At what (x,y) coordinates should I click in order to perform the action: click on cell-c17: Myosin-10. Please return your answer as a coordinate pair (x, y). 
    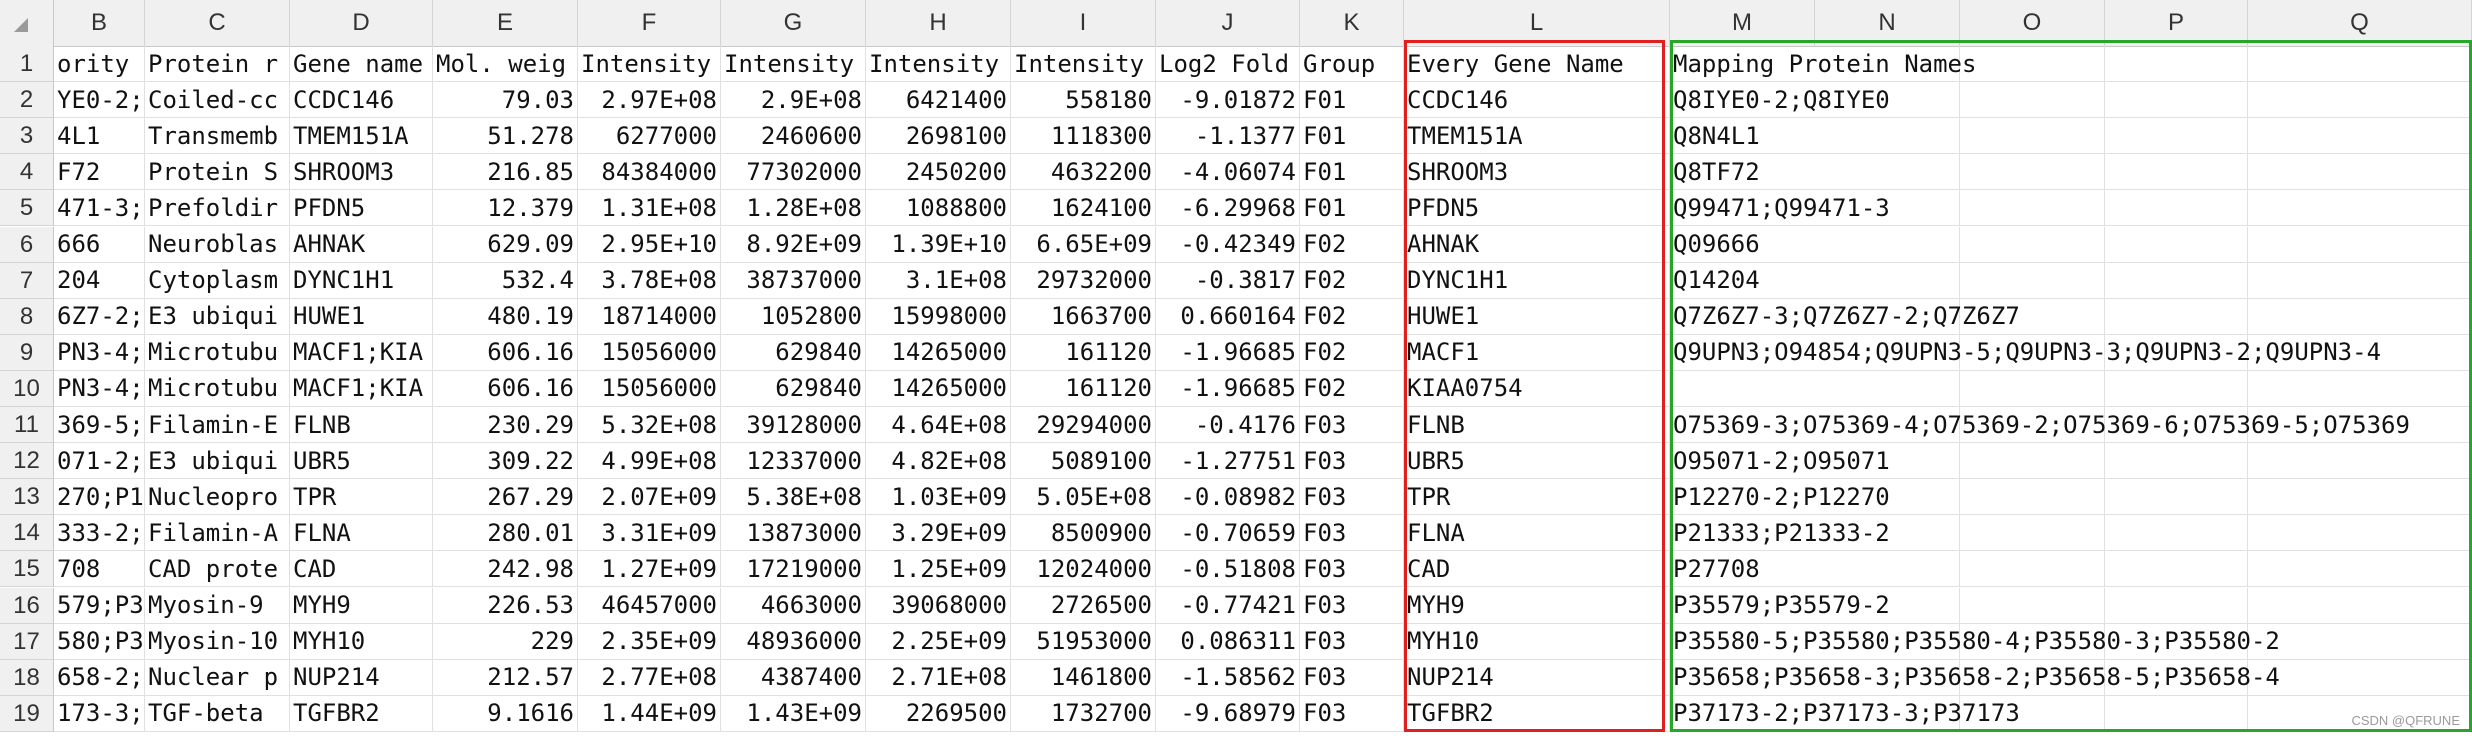
    Looking at the image, I should click on (217, 641).